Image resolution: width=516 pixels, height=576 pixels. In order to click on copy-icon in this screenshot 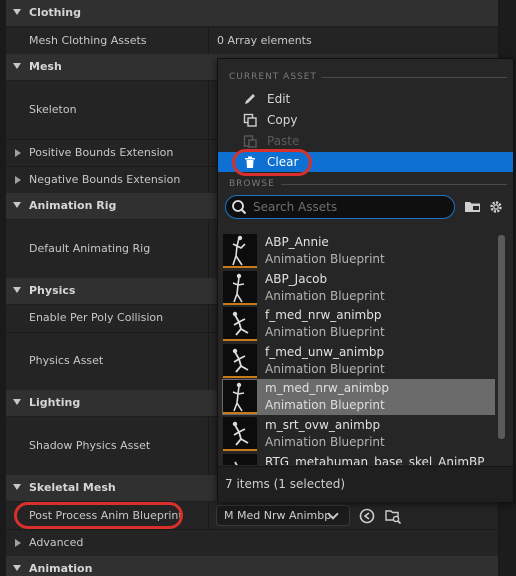, I will do `click(250, 120)`.